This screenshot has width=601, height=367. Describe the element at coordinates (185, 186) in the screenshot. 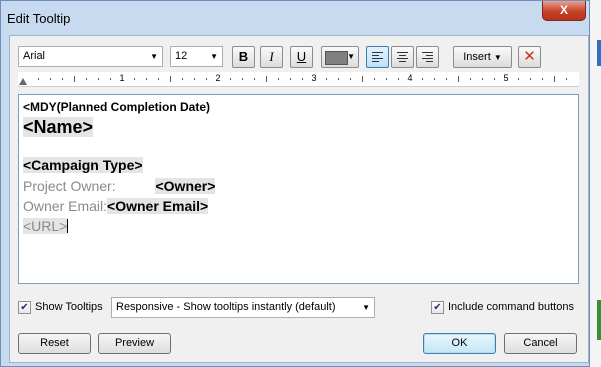

I see `owner-field-token: <Owner>` at that location.